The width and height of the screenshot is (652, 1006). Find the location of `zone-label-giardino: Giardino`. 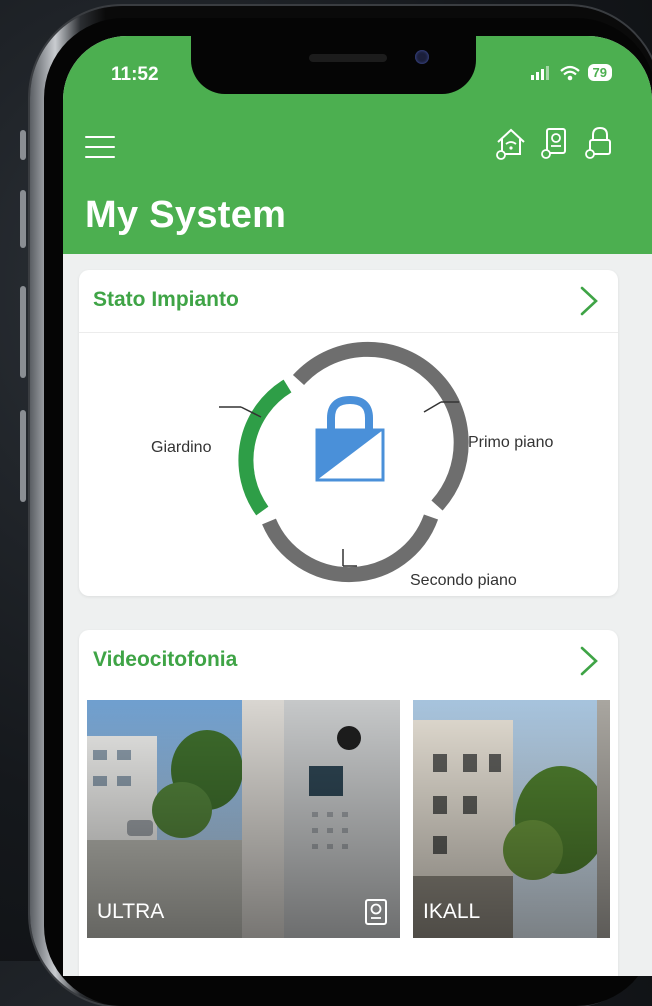

zone-label-giardino: Giardino is located at coordinates (181, 447).